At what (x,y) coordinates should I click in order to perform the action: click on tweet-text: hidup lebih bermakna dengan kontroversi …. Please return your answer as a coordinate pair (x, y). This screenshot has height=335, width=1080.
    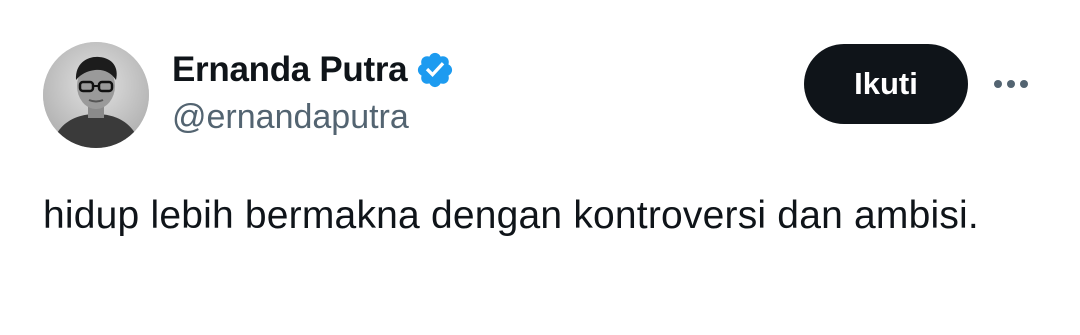
    Looking at the image, I should click on (511, 215).